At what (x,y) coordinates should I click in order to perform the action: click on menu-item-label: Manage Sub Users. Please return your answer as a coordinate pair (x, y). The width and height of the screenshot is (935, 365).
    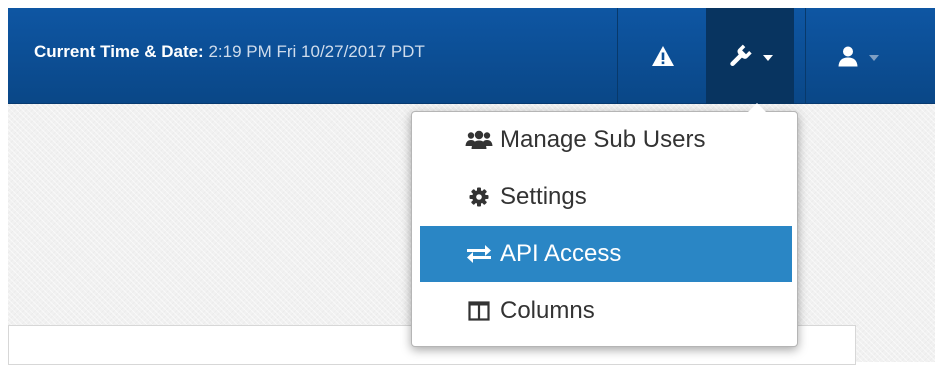
    Looking at the image, I should click on (603, 139).